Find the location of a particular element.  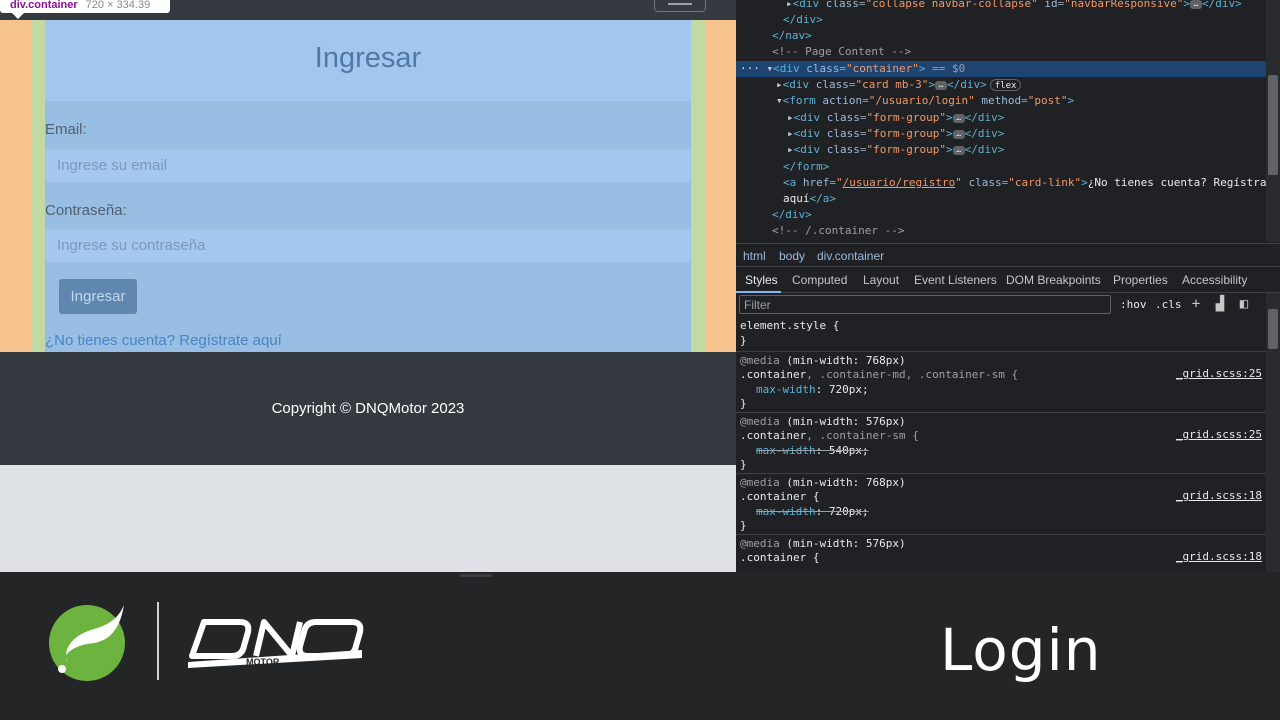

tab-layout: Layout is located at coordinates (881, 280).